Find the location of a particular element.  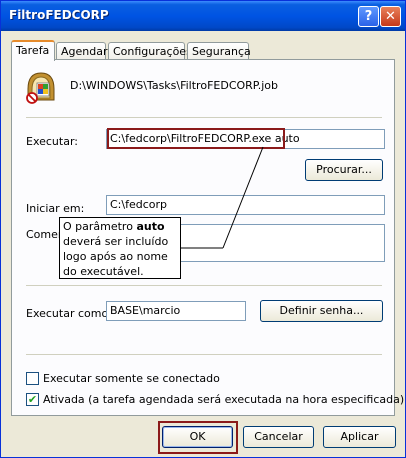

tab-seguranca: Segurança is located at coordinates (219, 51).